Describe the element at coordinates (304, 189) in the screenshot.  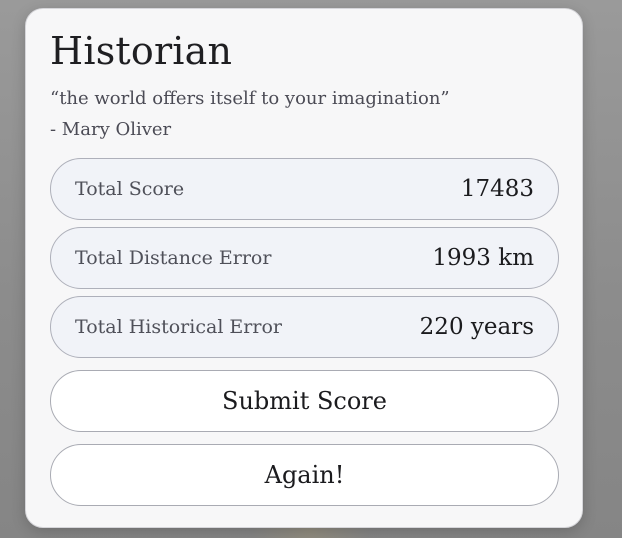
I see `total-score-row: Total Score 17483` at that location.